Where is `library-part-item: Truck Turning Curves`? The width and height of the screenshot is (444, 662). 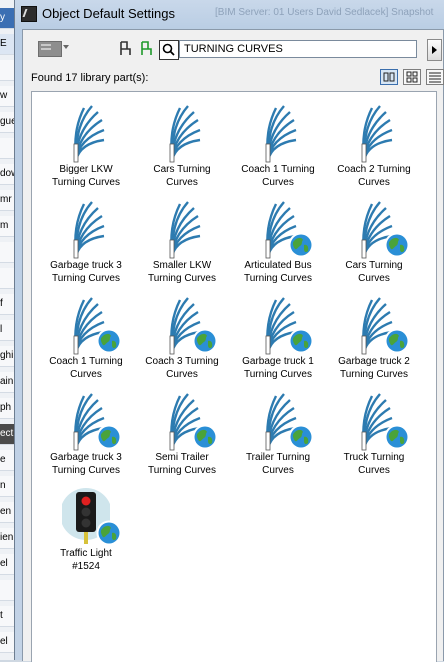 library-part-item: Truck Turning Curves is located at coordinates (374, 436).